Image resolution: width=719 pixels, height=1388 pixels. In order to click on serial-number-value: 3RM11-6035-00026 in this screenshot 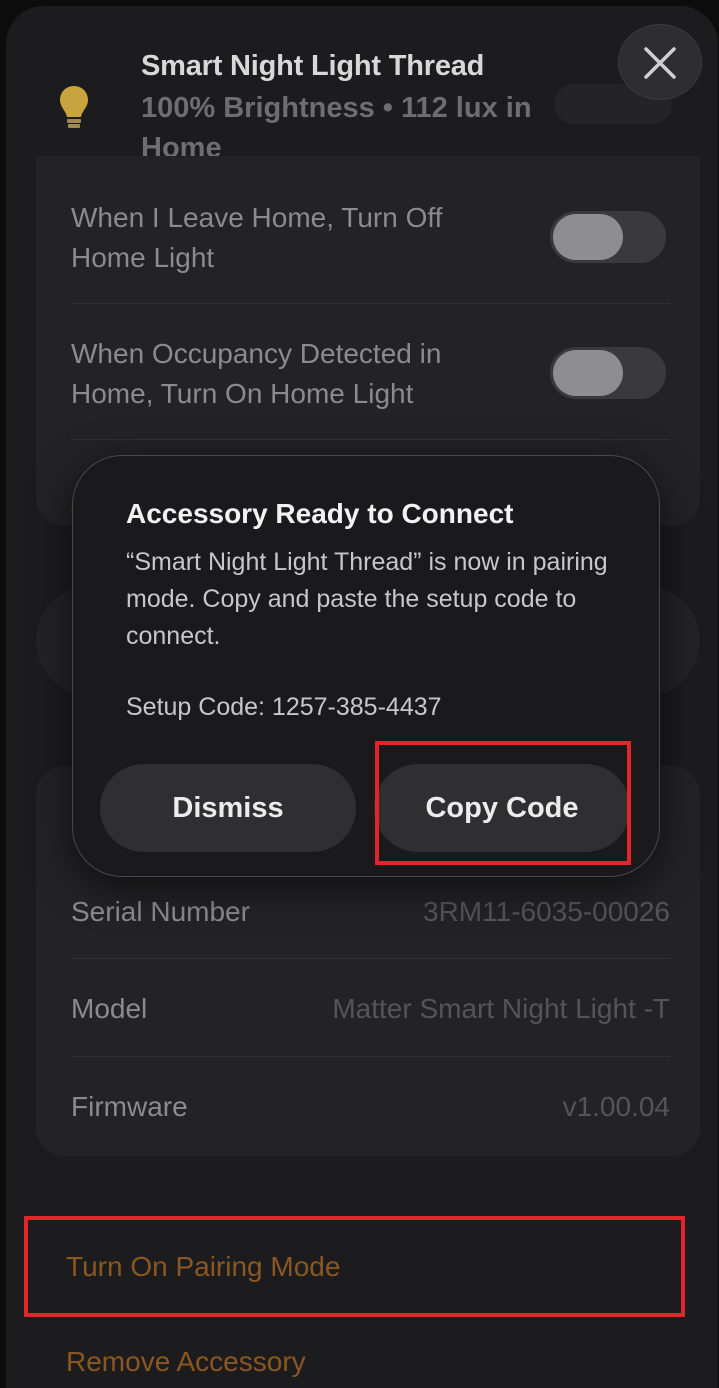, I will do `click(546, 911)`.